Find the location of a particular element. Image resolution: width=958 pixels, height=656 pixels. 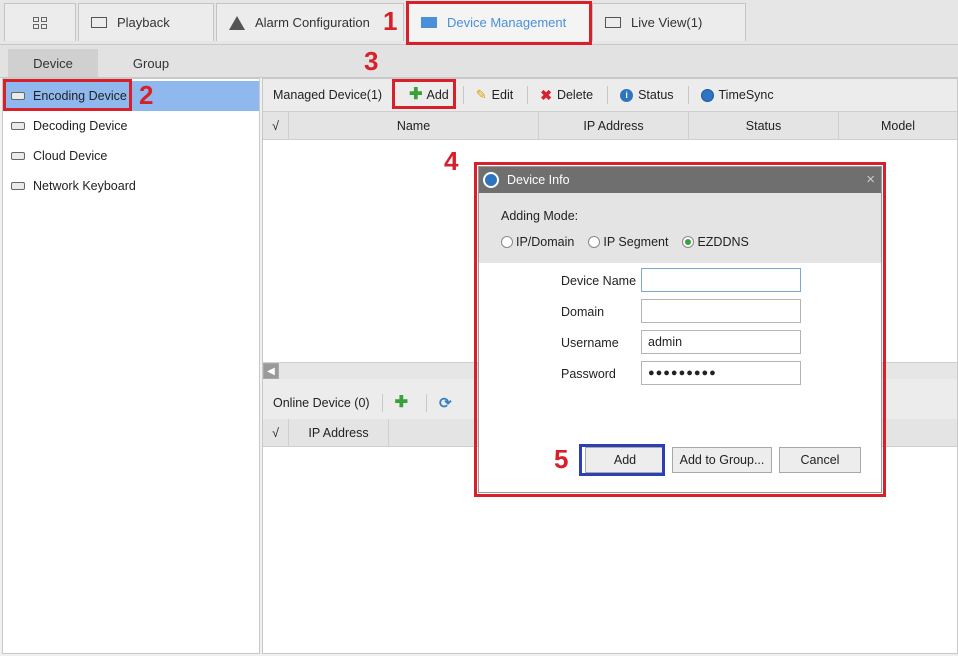

online-device-title: Online Device (0) is located at coordinates (321, 403).